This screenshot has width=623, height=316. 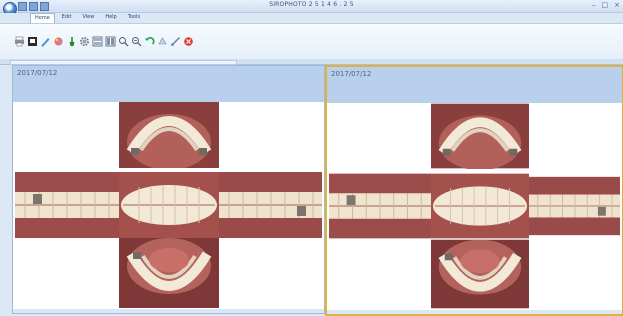 What do you see at coordinates (84, 41) in the screenshot?
I see `gear-icon` at bounding box center [84, 41].